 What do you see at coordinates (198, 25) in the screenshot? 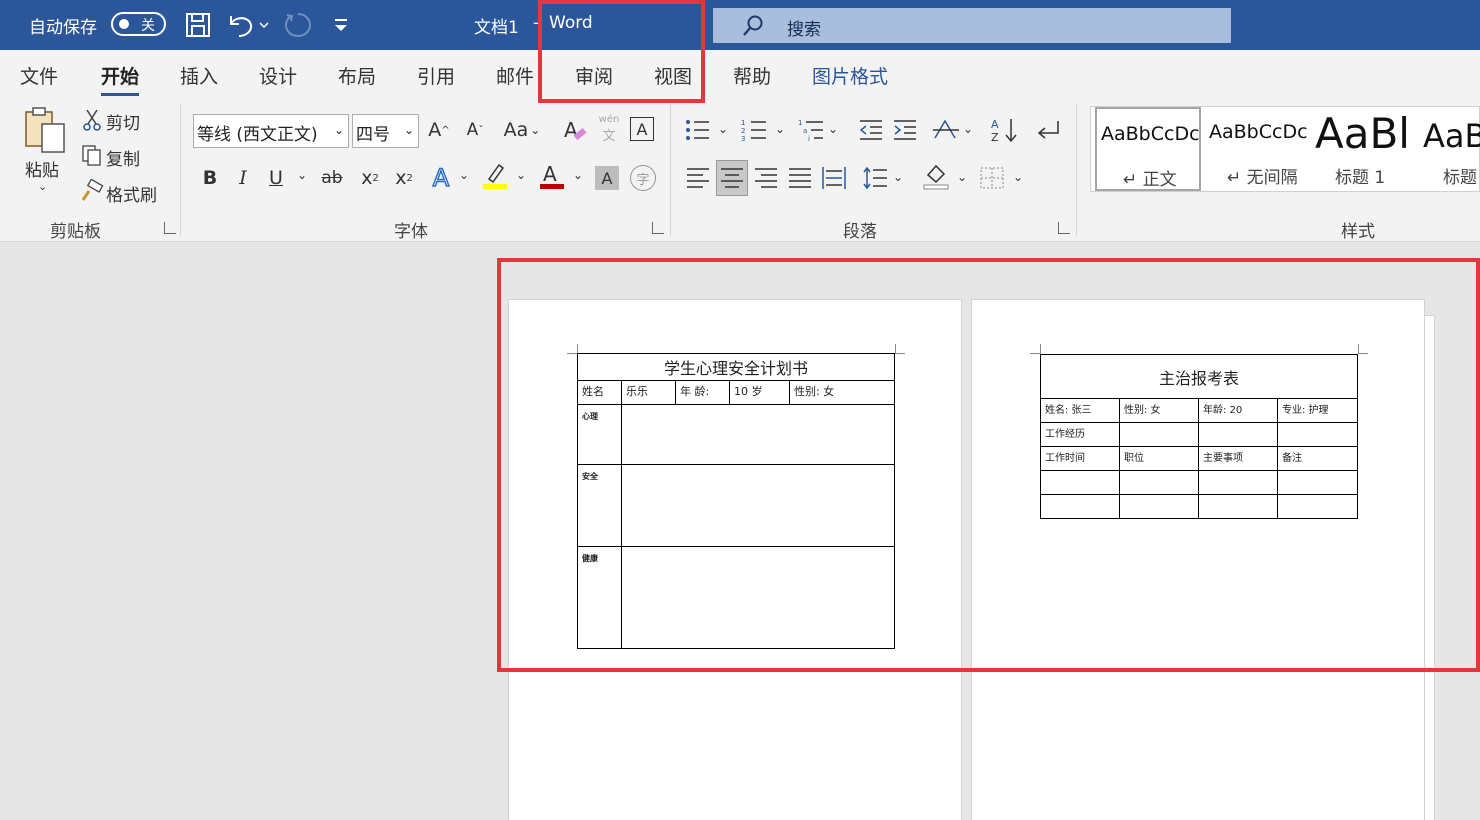
I see `save-icon` at bounding box center [198, 25].